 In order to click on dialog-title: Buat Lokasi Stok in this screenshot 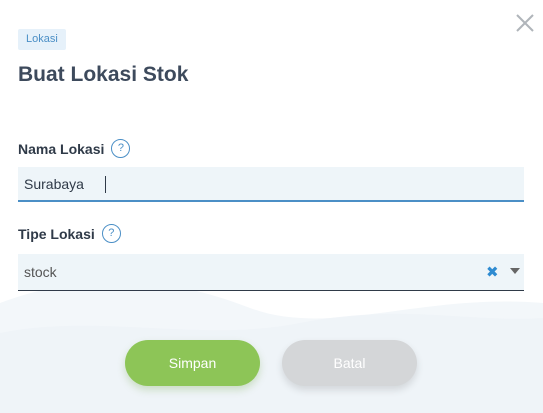, I will do `click(103, 74)`.